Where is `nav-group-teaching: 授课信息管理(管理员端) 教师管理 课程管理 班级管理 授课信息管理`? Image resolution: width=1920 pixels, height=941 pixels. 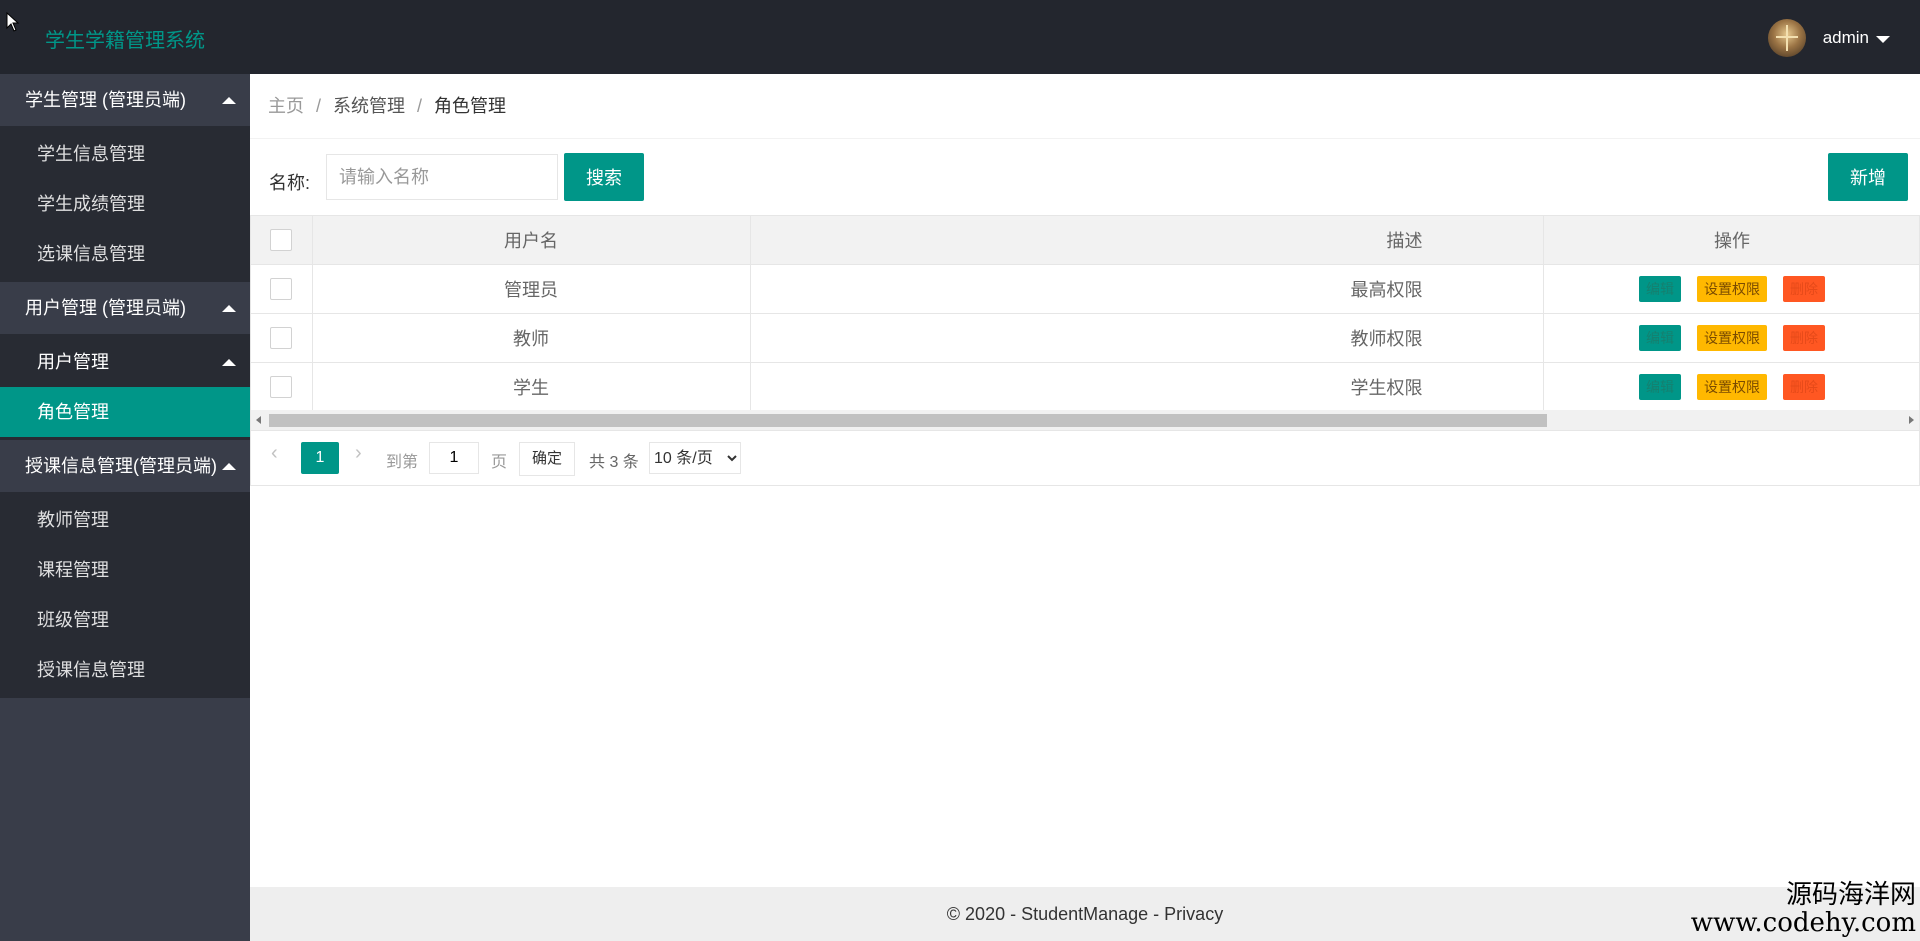 nav-group-teaching: 授课信息管理(管理员端) 教师管理 课程管理 班级管理 授课信息管理 is located at coordinates (125, 569).